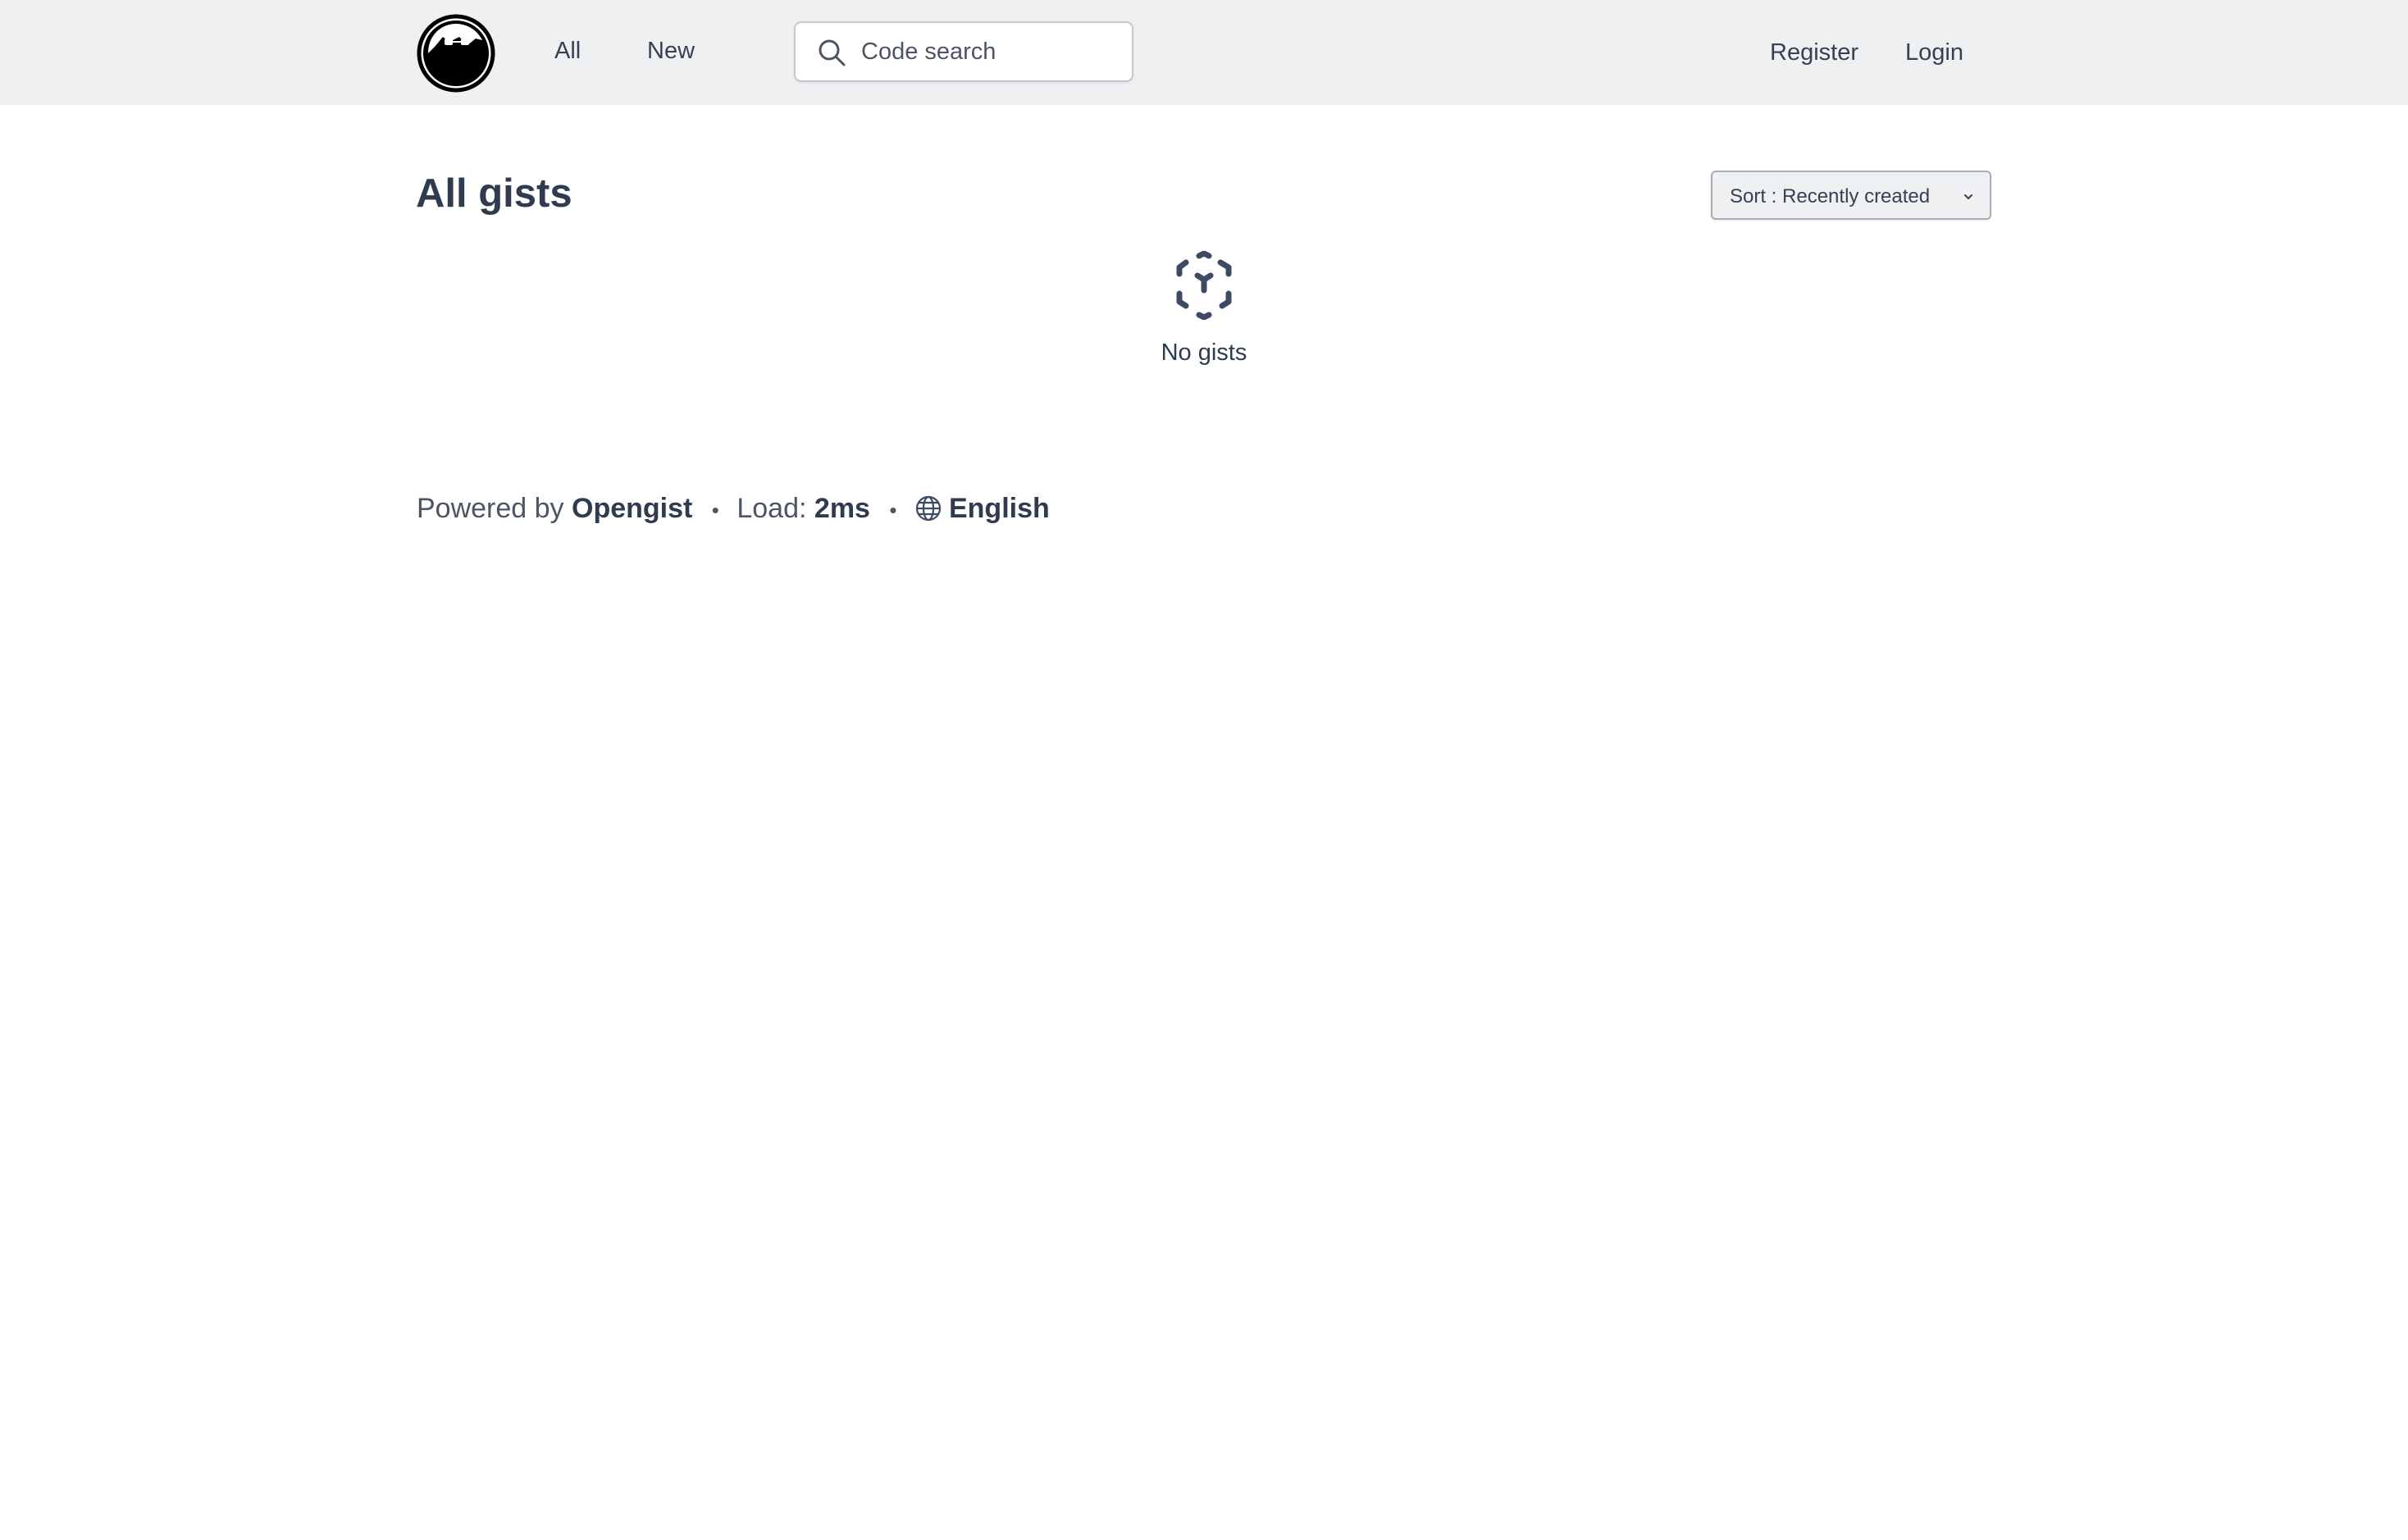  Describe the element at coordinates (1968, 196) in the screenshot. I see `chevron-down-icon` at that location.